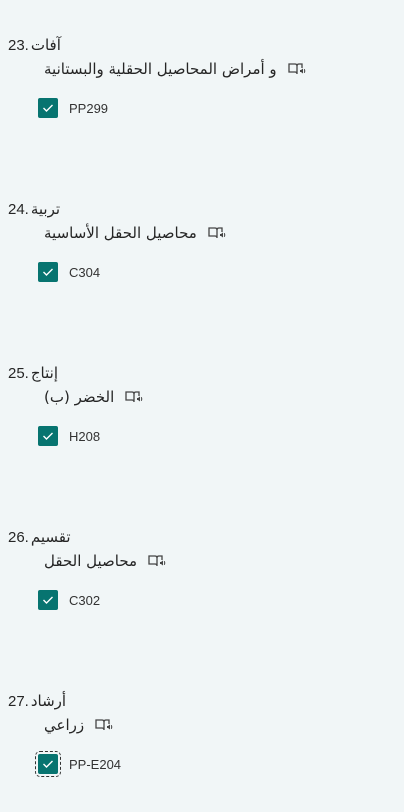 The image size is (404, 812). Describe the element at coordinates (48, 701) in the screenshot. I see `question-title-text: أرشاد` at that location.